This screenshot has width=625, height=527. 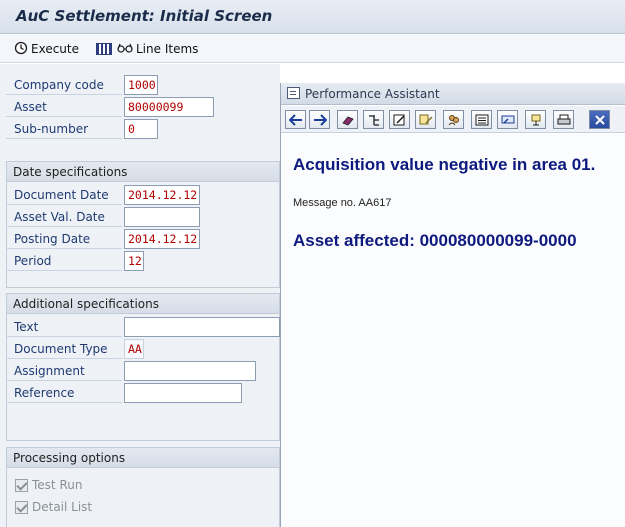 What do you see at coordinates (425, 119) in the screenshot?
I see `notes-icon` at bounding box center [425, 119].